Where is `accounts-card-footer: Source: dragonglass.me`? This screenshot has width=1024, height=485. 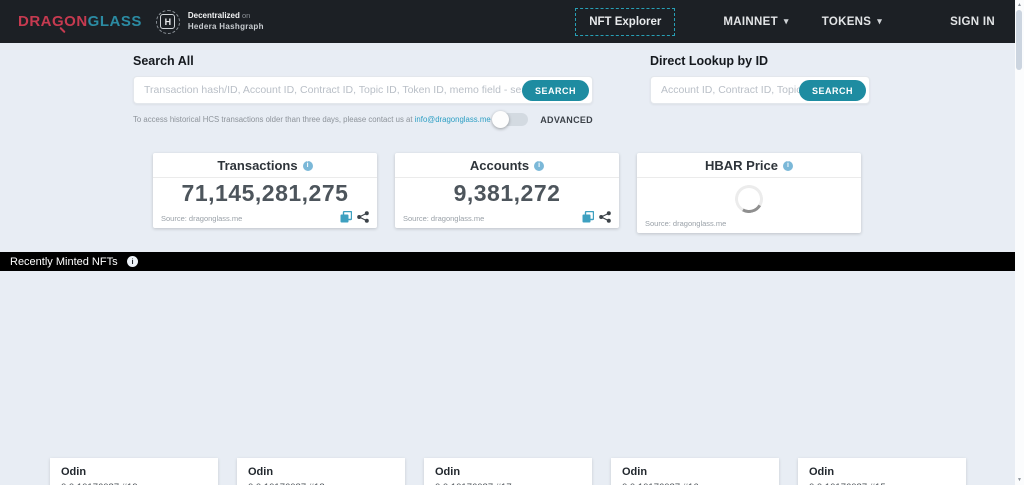 accounts-card-footer: Source: dragonglass.me is located at coordinates (507, 219).